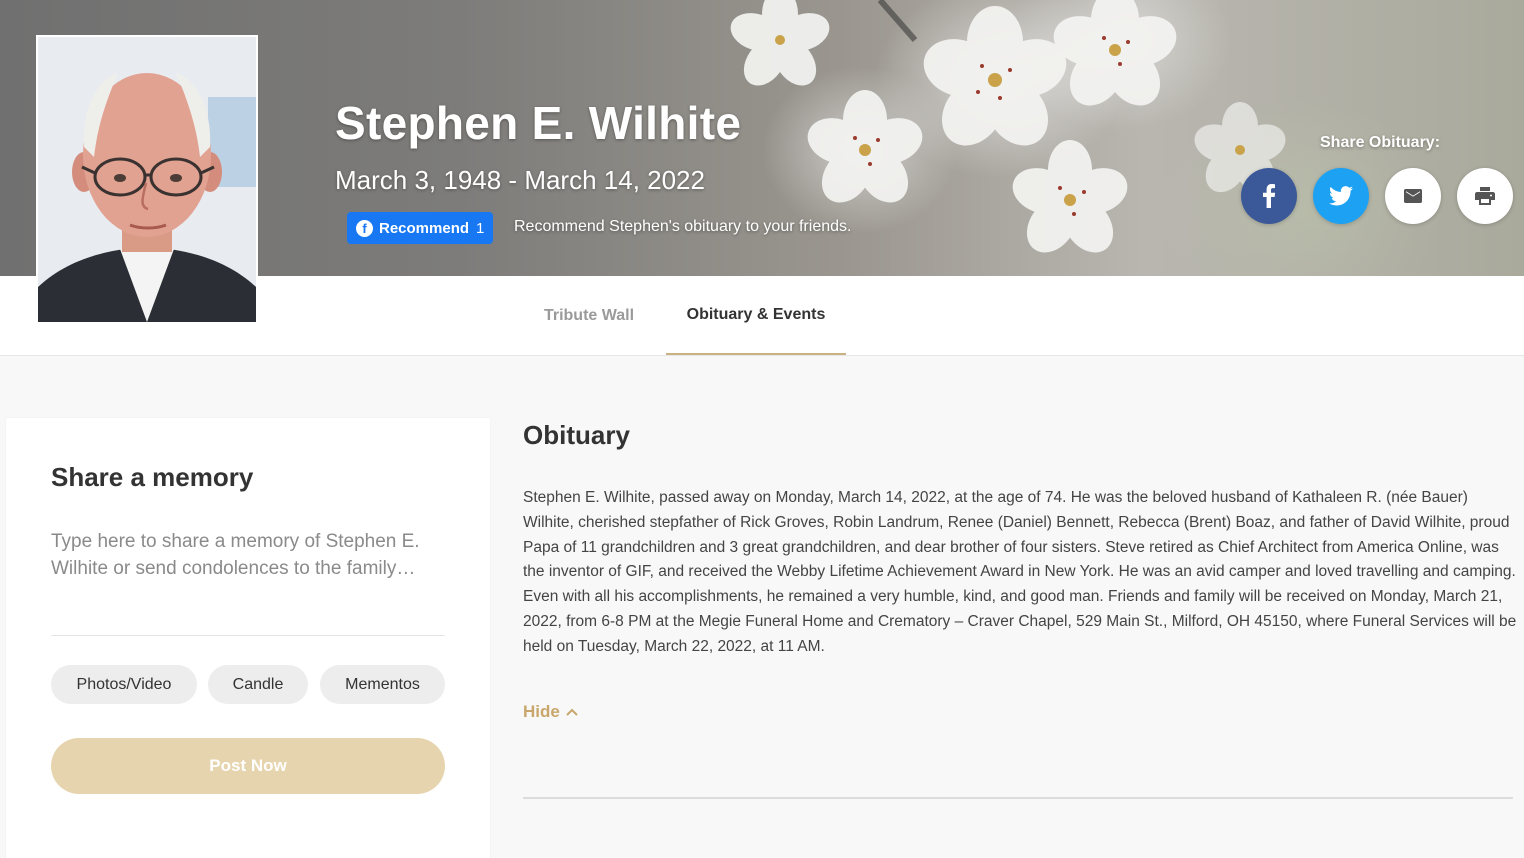  I want to click on share-email-button, so click(1413, 196).